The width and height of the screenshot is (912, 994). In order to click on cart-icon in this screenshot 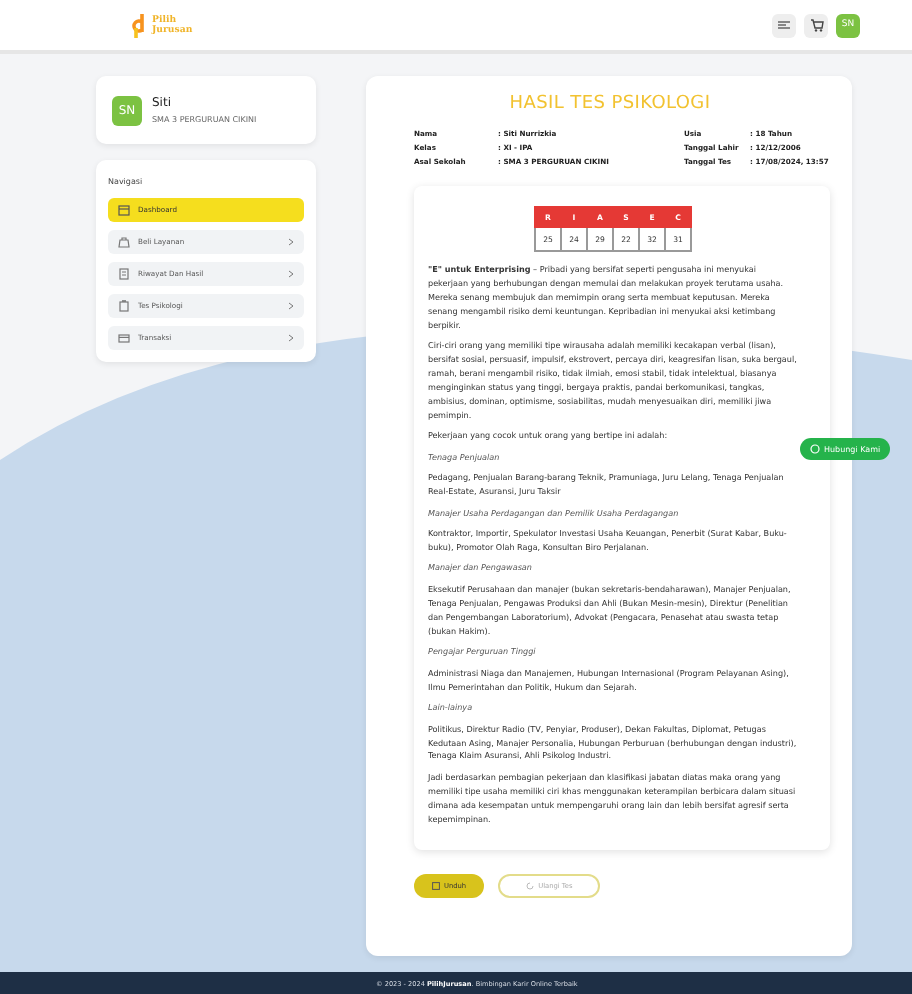, I will do `click(816, 25)`.